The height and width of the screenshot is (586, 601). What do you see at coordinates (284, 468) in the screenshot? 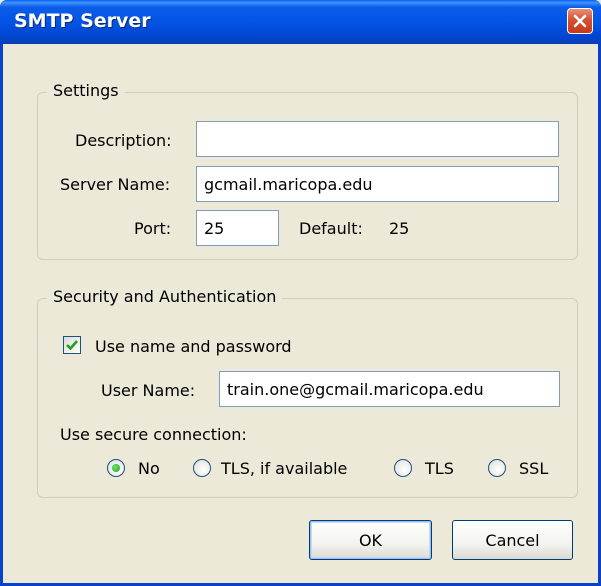
I see `radio-tls-if-available-label: TLS, if available` at bounding box center [284, 468].